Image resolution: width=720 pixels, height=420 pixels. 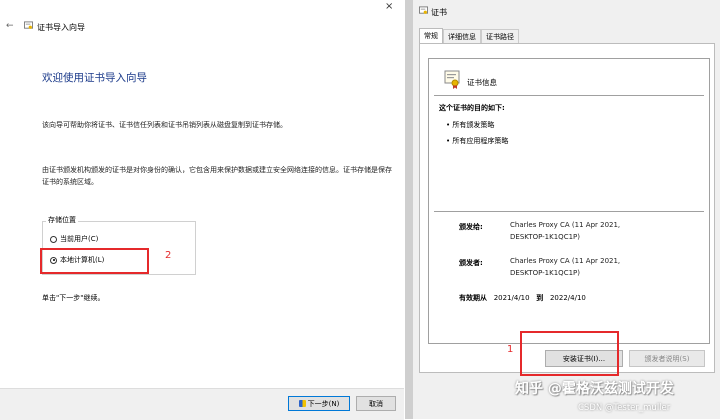 I want to click on valid-to: 2022/4/10, so click(x=567, y=298).